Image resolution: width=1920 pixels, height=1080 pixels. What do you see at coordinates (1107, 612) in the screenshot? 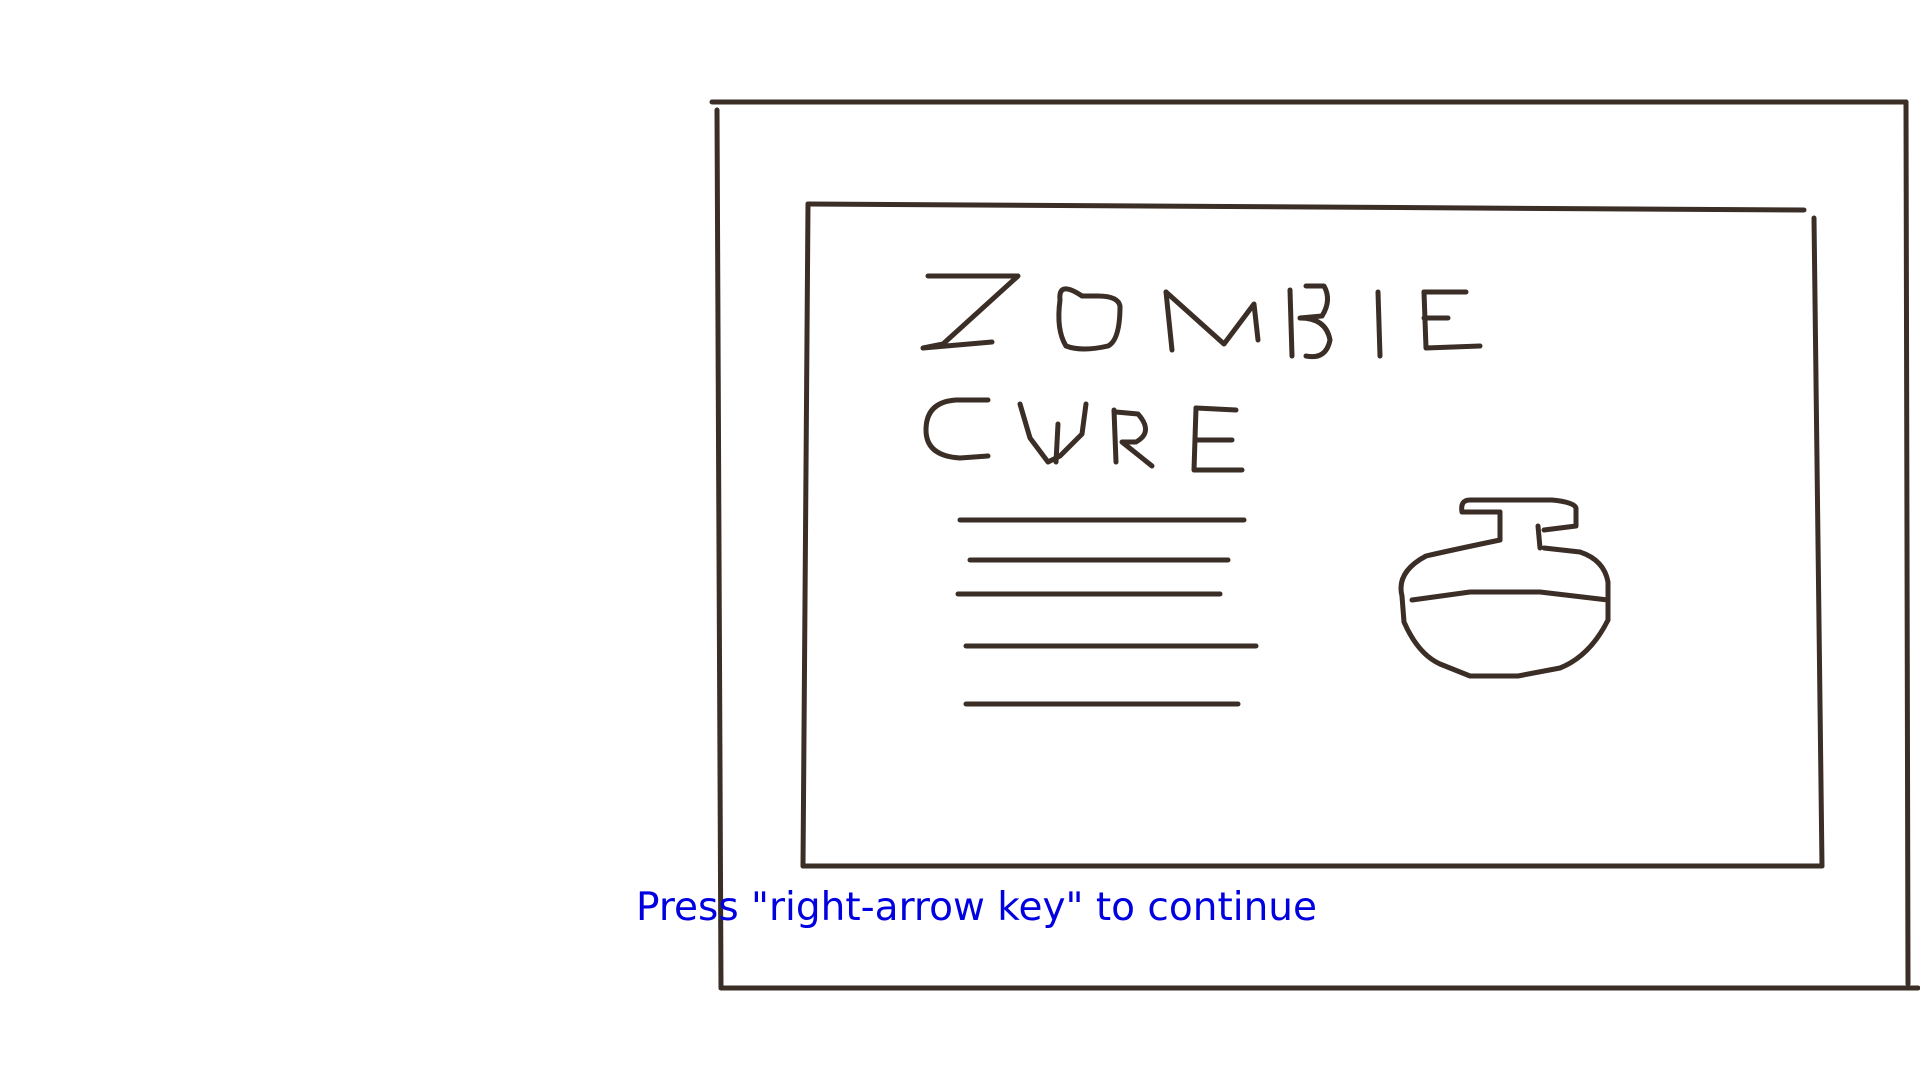
I see `book-text-lines` at bounding box center [1107, 612].